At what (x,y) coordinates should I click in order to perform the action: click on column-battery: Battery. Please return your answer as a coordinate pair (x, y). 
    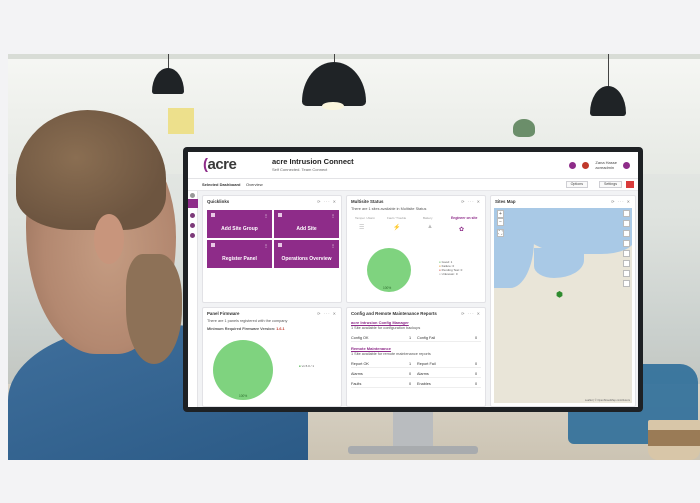
    Looking at the image, I should click on (428, 218).